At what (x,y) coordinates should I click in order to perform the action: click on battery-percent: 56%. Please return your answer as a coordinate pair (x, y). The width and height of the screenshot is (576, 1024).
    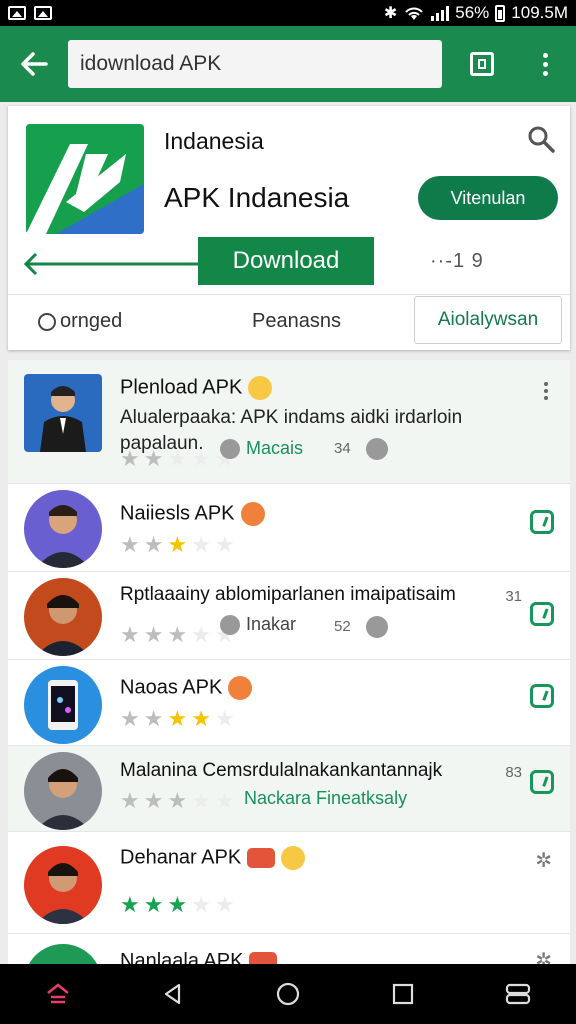
    Looking at the image, I should click on (472, 12).